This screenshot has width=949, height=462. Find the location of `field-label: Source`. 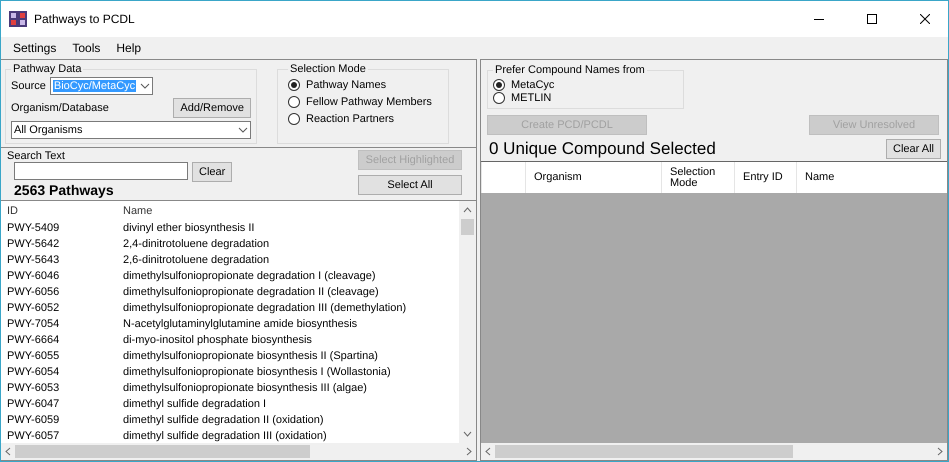

field-label: Source is located at coordinates (28, 86).